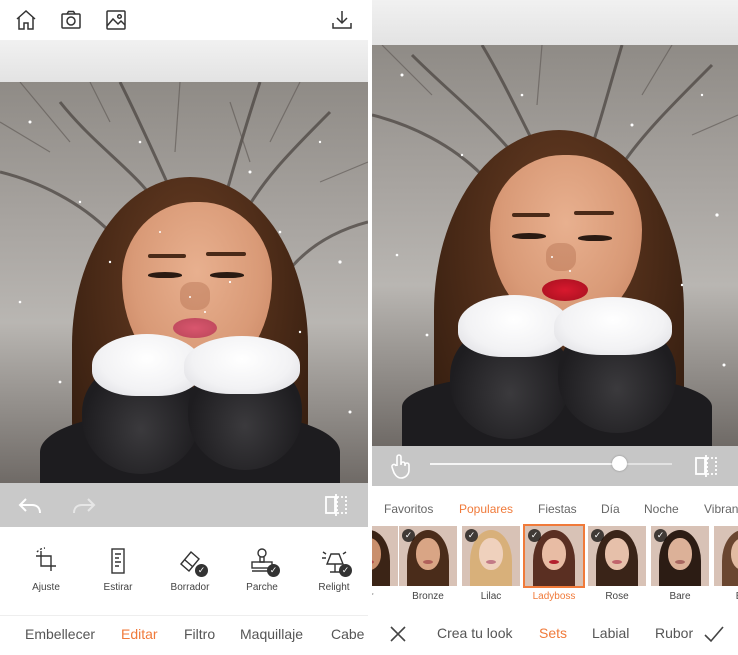 Image resolution: width=738 pixels, height=655 pixels. Describe the element at coordinates (118, 587) in the screenshot. I see `tool-label: Estirar` at that location.